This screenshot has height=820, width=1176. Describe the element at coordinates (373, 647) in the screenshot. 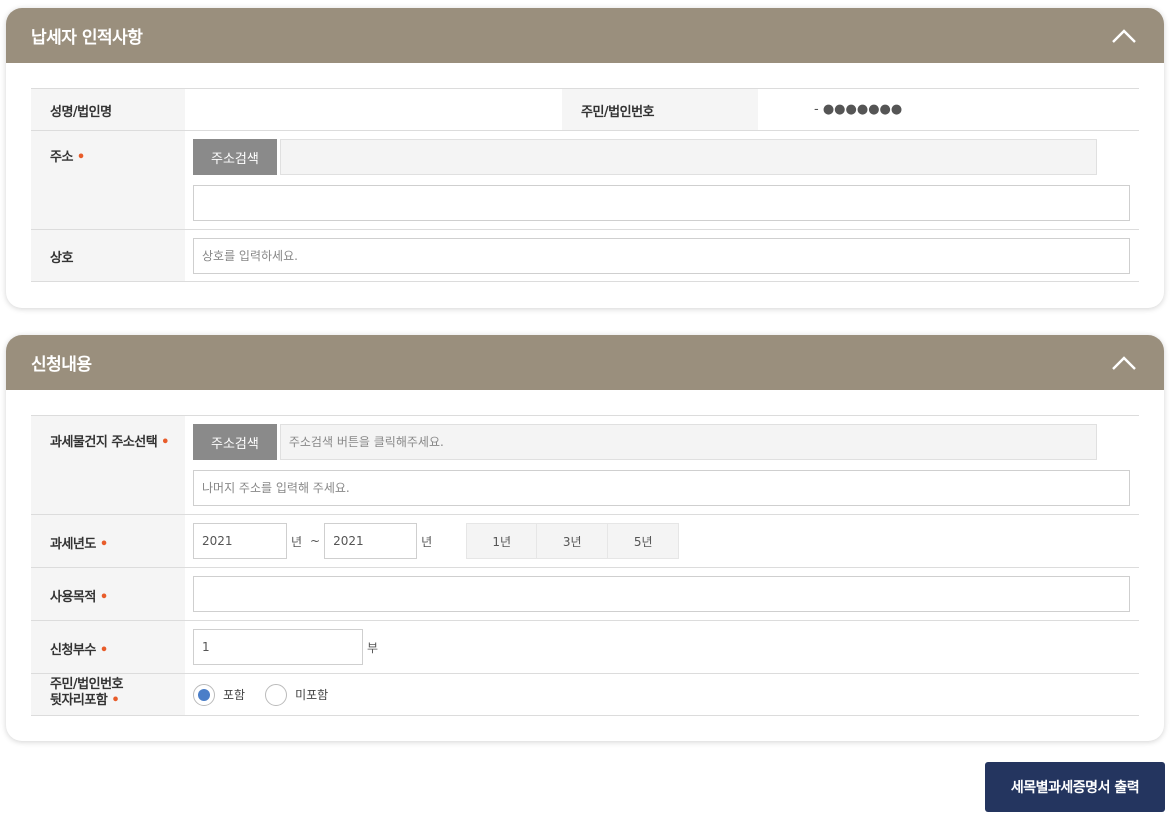

I see `copies-unit: 부` at that location.